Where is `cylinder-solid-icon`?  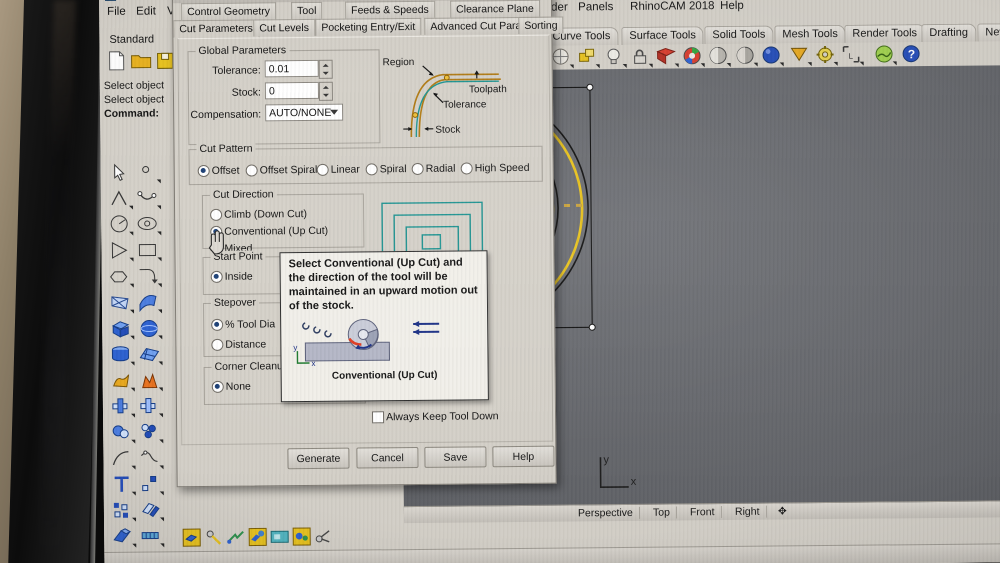 cylinder-solid-icon is located at coordinates (122, 355).